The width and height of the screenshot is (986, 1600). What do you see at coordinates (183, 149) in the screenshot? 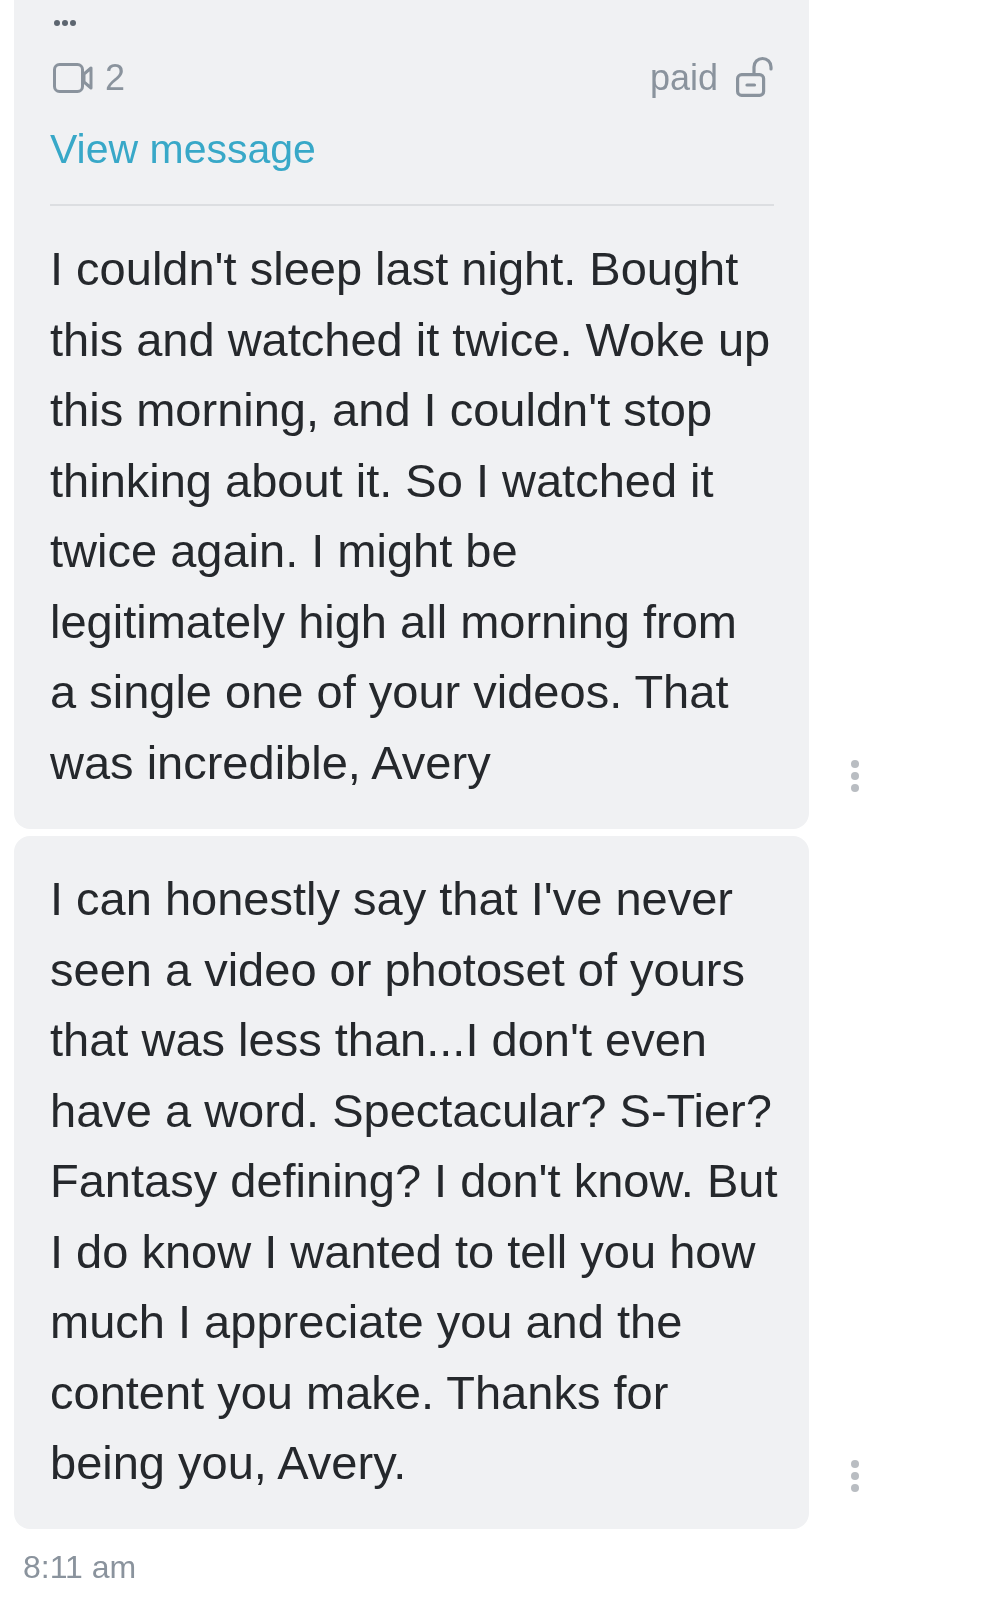
I see `view-message-link: View message` at bounding box center [183, 149].